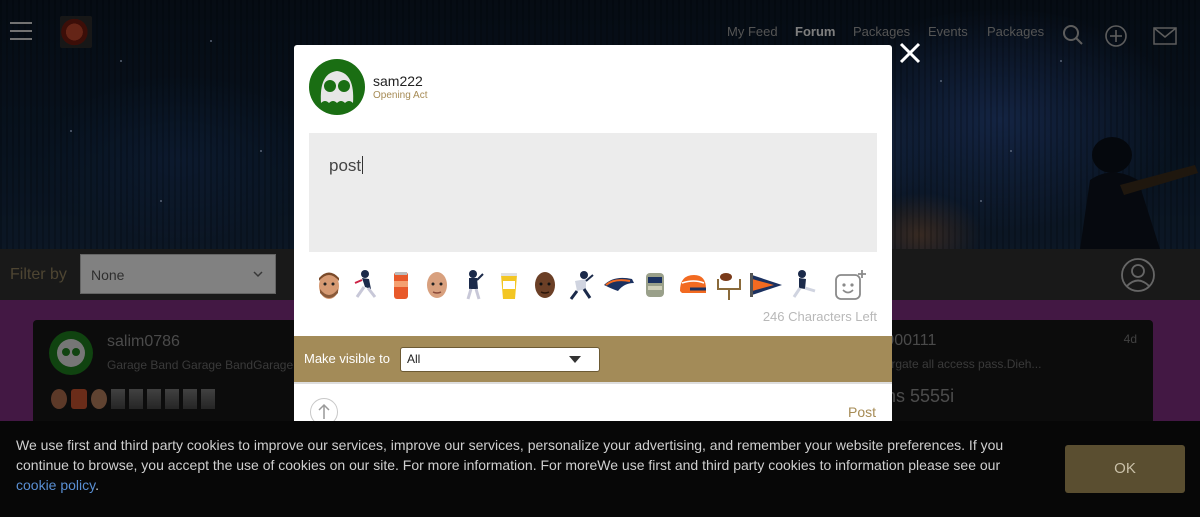 Image resolution: width=1200 pixels, height=517 pixels. Describe the element at coordinates (767, 285) in the screenshot. I see `pennant-icon` at that location.